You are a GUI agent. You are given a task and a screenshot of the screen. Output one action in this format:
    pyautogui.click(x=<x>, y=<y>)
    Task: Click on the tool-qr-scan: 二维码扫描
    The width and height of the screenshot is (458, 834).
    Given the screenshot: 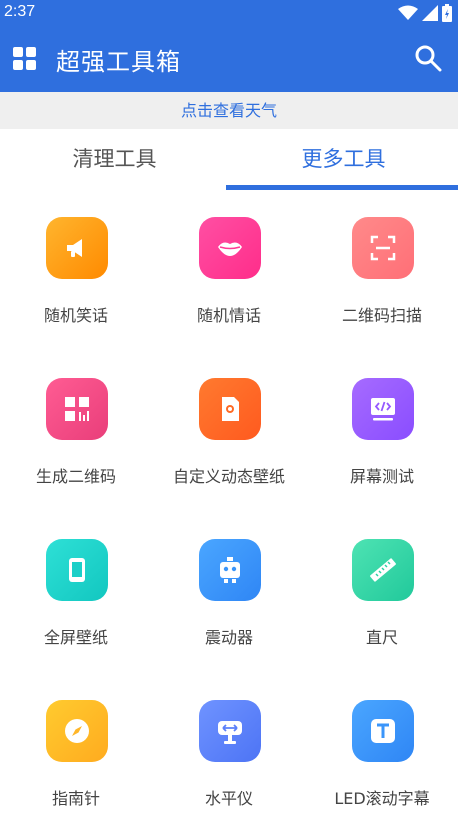 What is the action you would take?
    pyautogui.click(x=382, y=271)
    